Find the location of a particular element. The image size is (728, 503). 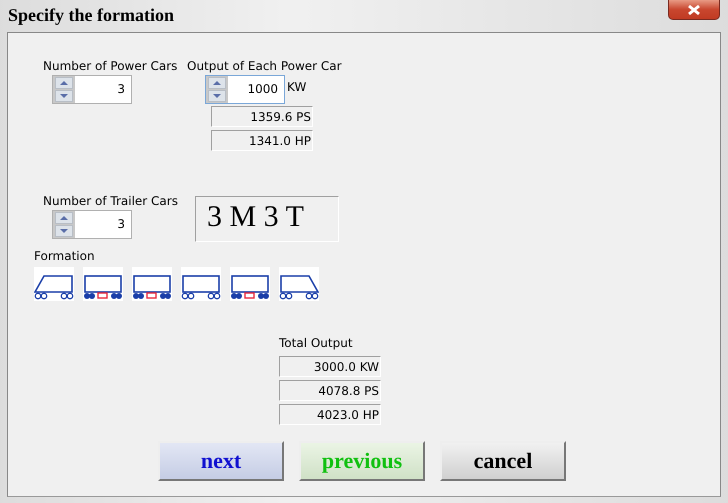

formation-label: Formation is located at coordinates (65, 256).